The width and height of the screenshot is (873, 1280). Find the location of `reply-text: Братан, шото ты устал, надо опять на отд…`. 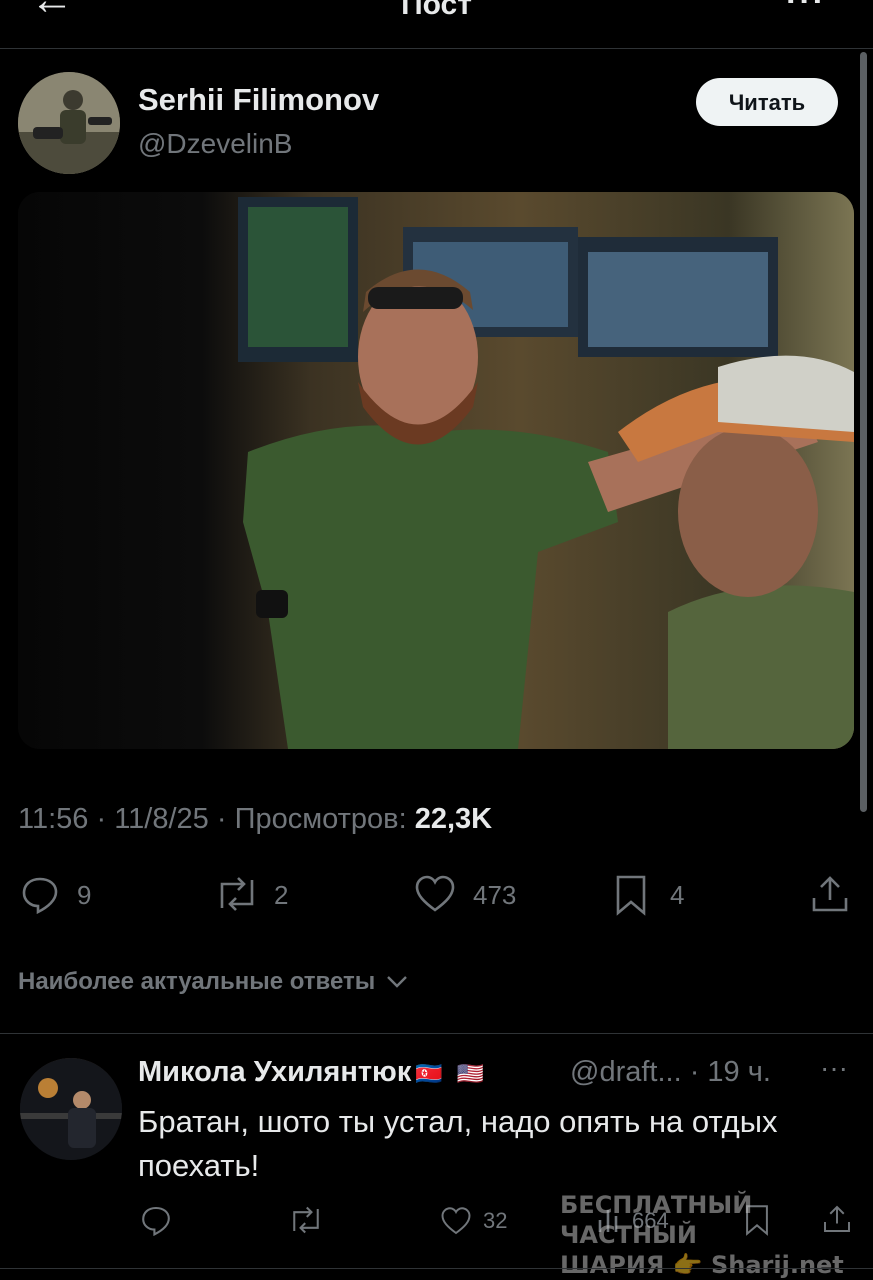

reply-text: Братан, шото ты устал, надо опять на отд… is located at coordinates (458, 1143).